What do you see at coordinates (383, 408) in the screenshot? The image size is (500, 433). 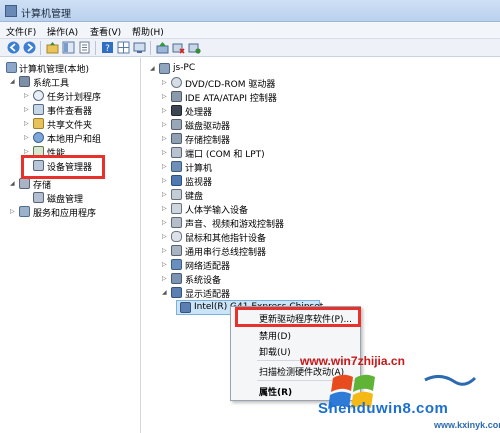 I see `watermark-shenduwin8: Shenduwin8.com` at bounding box center [383, 408].